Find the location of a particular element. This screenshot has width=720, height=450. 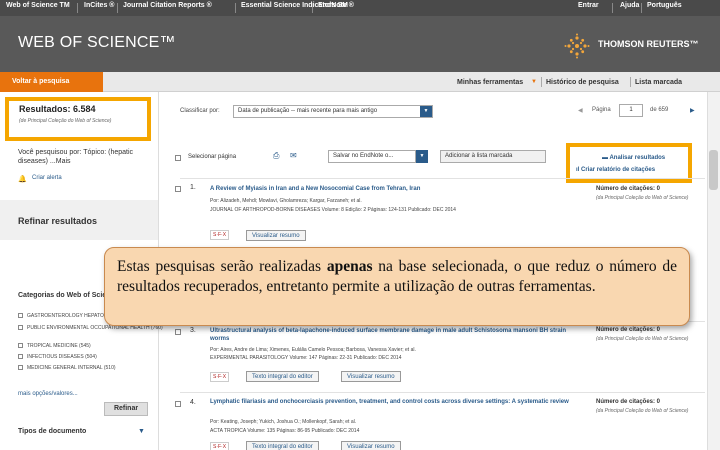

select-page-label: Selecionar página is located at coordinates (212, 157).